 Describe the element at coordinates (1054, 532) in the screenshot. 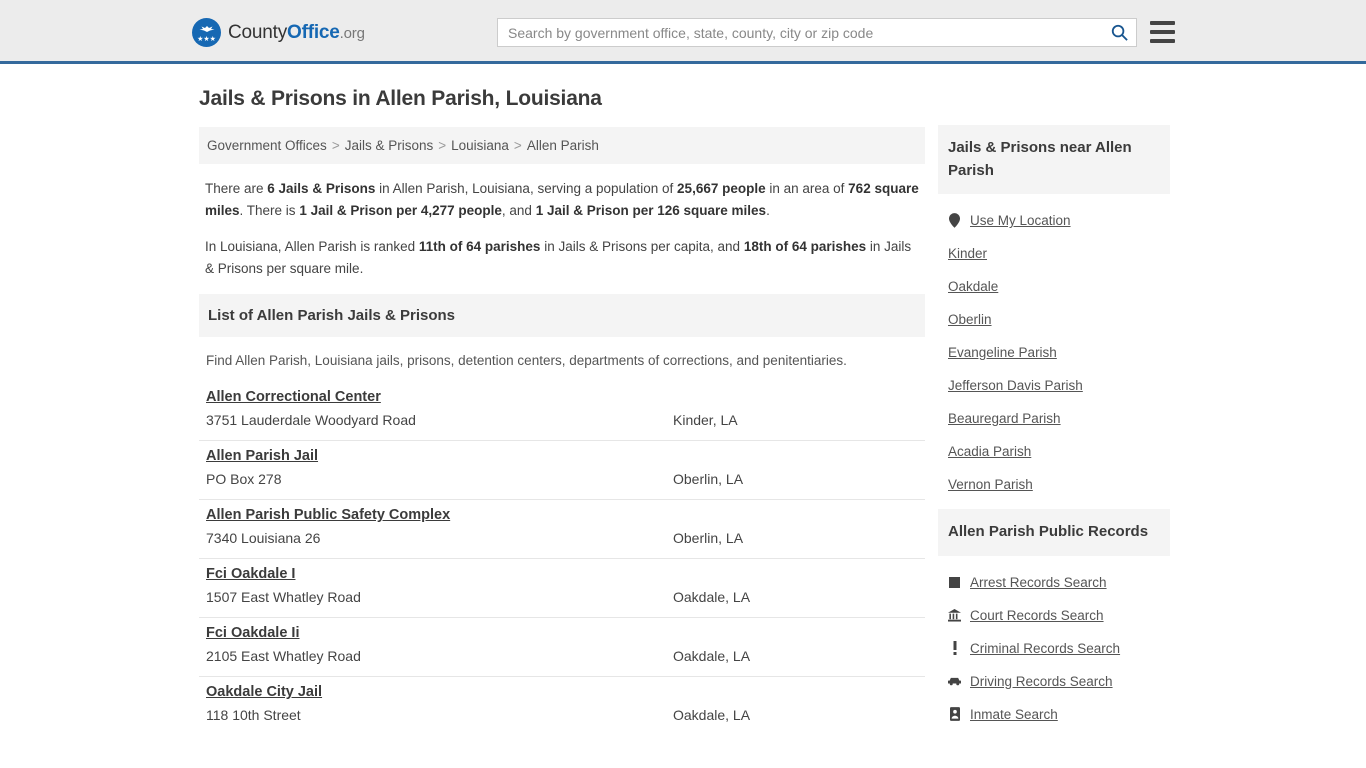

I see `public-records-heading: Allen Parish Public Records` at that location.